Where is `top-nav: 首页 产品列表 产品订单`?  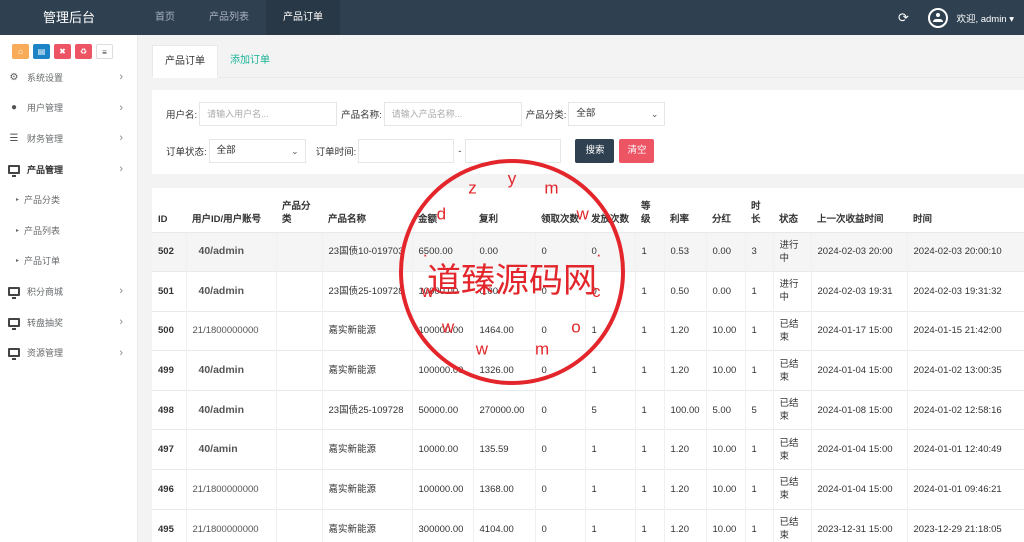
top-nav: 首页 产品列表 产品订单 is located at coordinates (239, 17).